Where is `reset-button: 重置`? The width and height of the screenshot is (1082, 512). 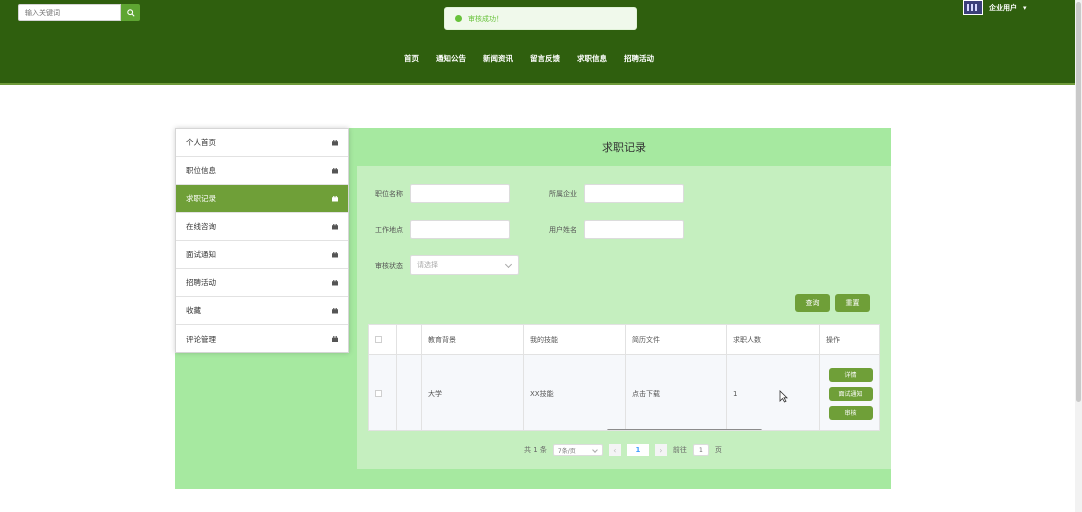 reset-button: 重置 is located at coordinates (852, 303).